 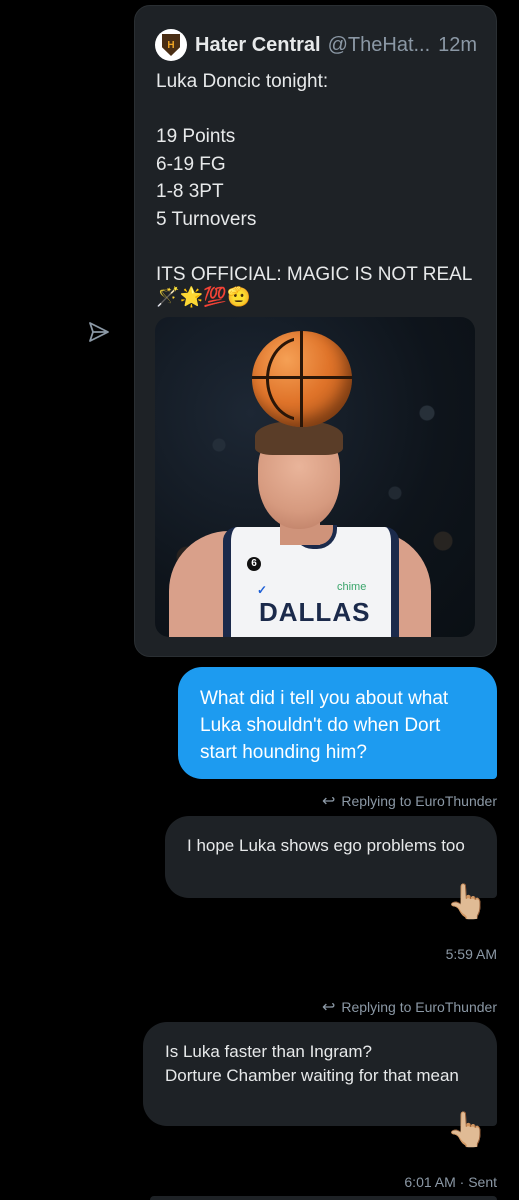 What do you see at coordinates (315, 612) in the screenshot?
I see `jersey-text: DALLAS` at bounding box center [315, 612].